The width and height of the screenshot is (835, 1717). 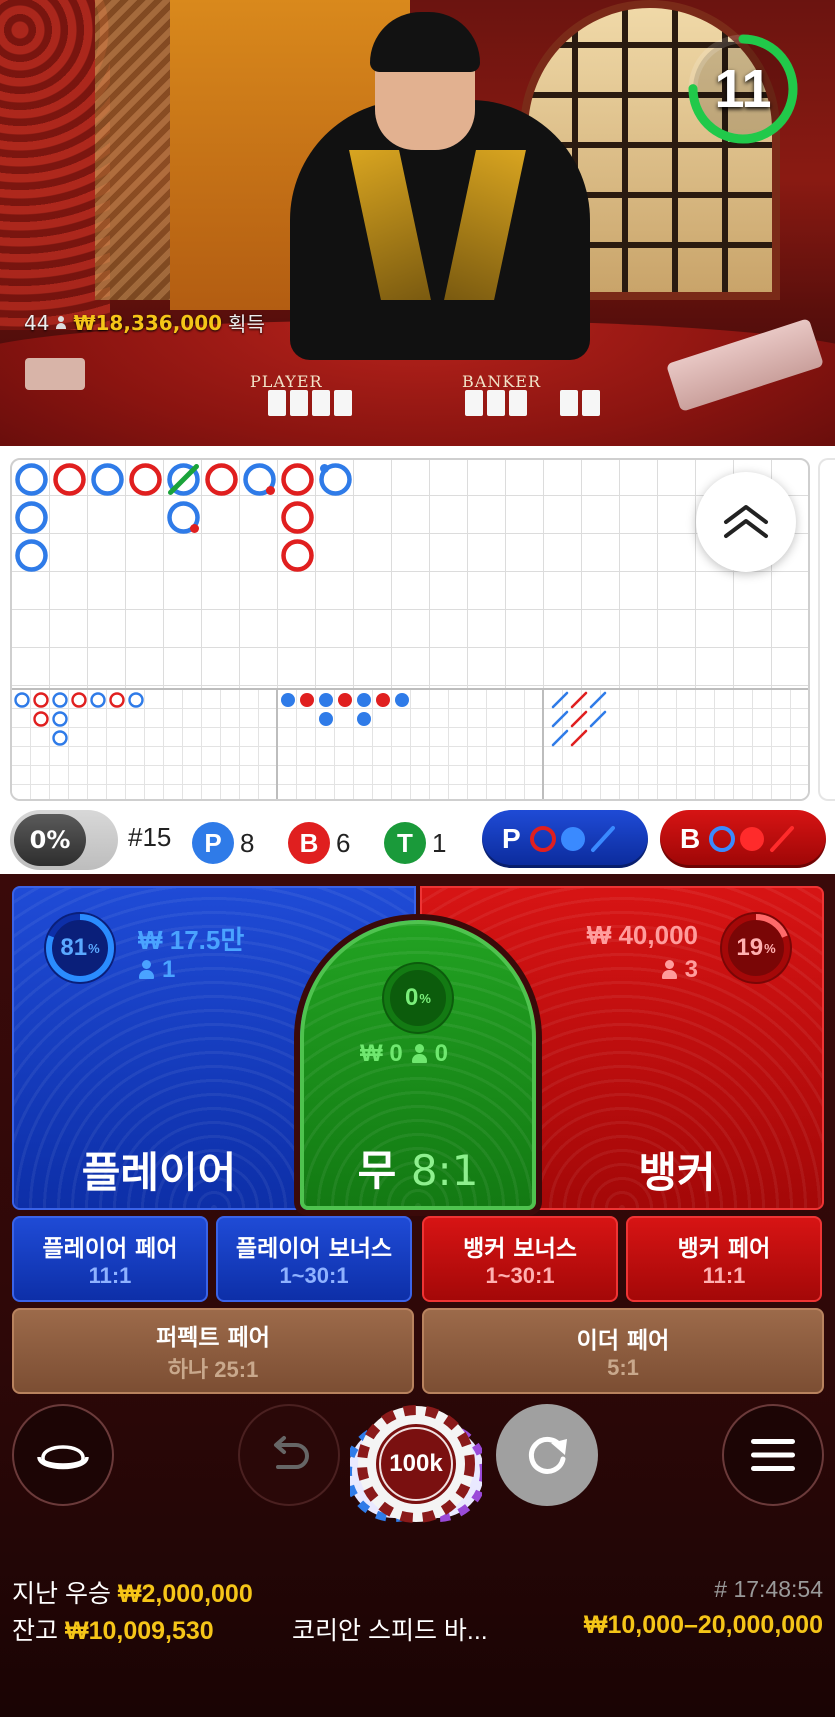 What do you see at coordinates (418, 1167) in the screenshot?
I see `tie-label: 무 8:1` at bounding box center [418, 1167].